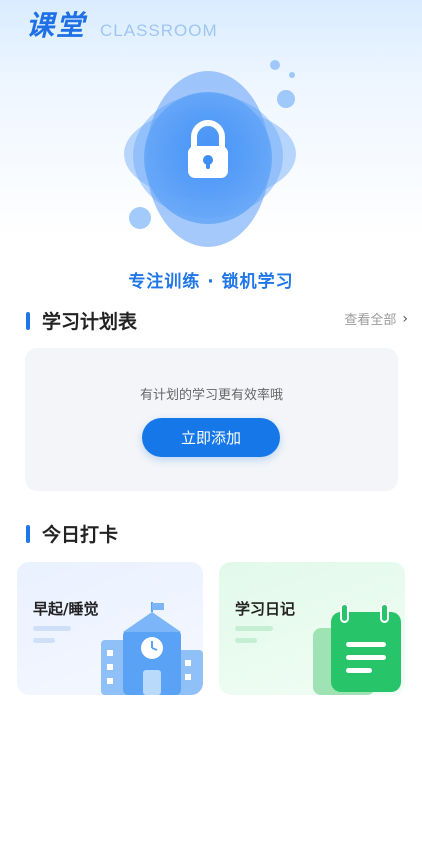 This screenshot has height=867, width=422. Describe the element at coordinates (80, 535) in the screenshot. I see `checkin-title: 今日打卡` at that location.